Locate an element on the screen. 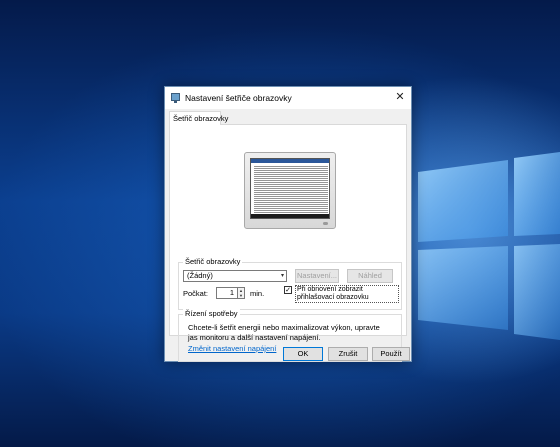 Image resolution: width=560 pixels, height=447 pixels. dialog-titlebar: Nastavení šetřiče obrazovky ✕ is located at coordinates (288, 98).